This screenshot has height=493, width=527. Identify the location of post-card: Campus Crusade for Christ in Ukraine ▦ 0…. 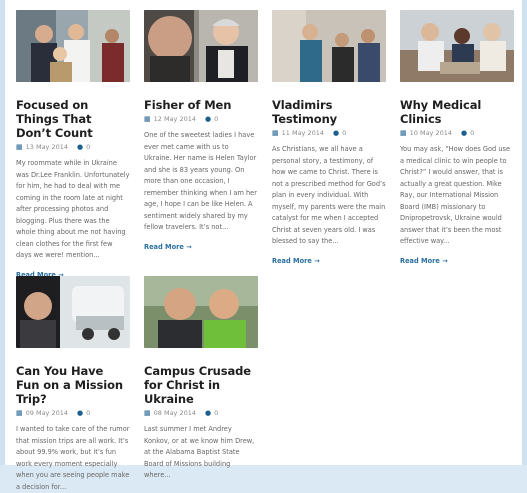
(201, 379).